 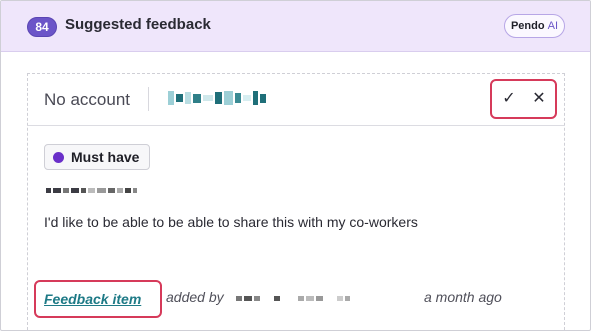 I want to click on pendo-ai-badge: Pendo AI, so click(x=534, y=26).